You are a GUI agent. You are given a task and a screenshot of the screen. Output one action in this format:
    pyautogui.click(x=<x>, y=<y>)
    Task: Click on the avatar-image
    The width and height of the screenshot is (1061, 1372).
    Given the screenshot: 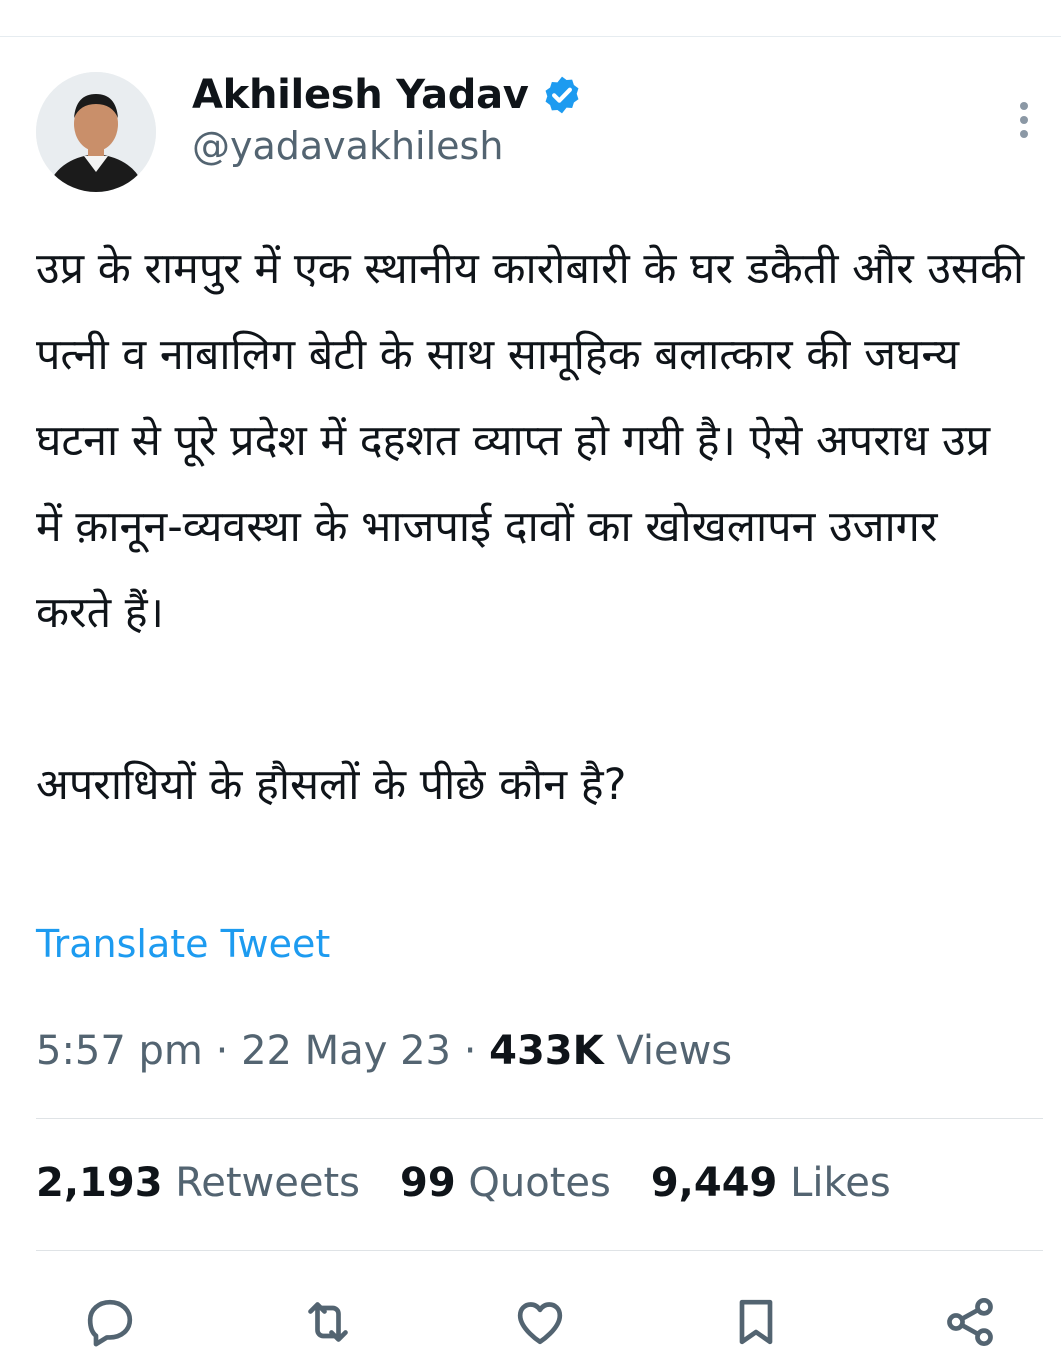 What is the action you would take?
    pyautogui.click(x=96, y=132)
    